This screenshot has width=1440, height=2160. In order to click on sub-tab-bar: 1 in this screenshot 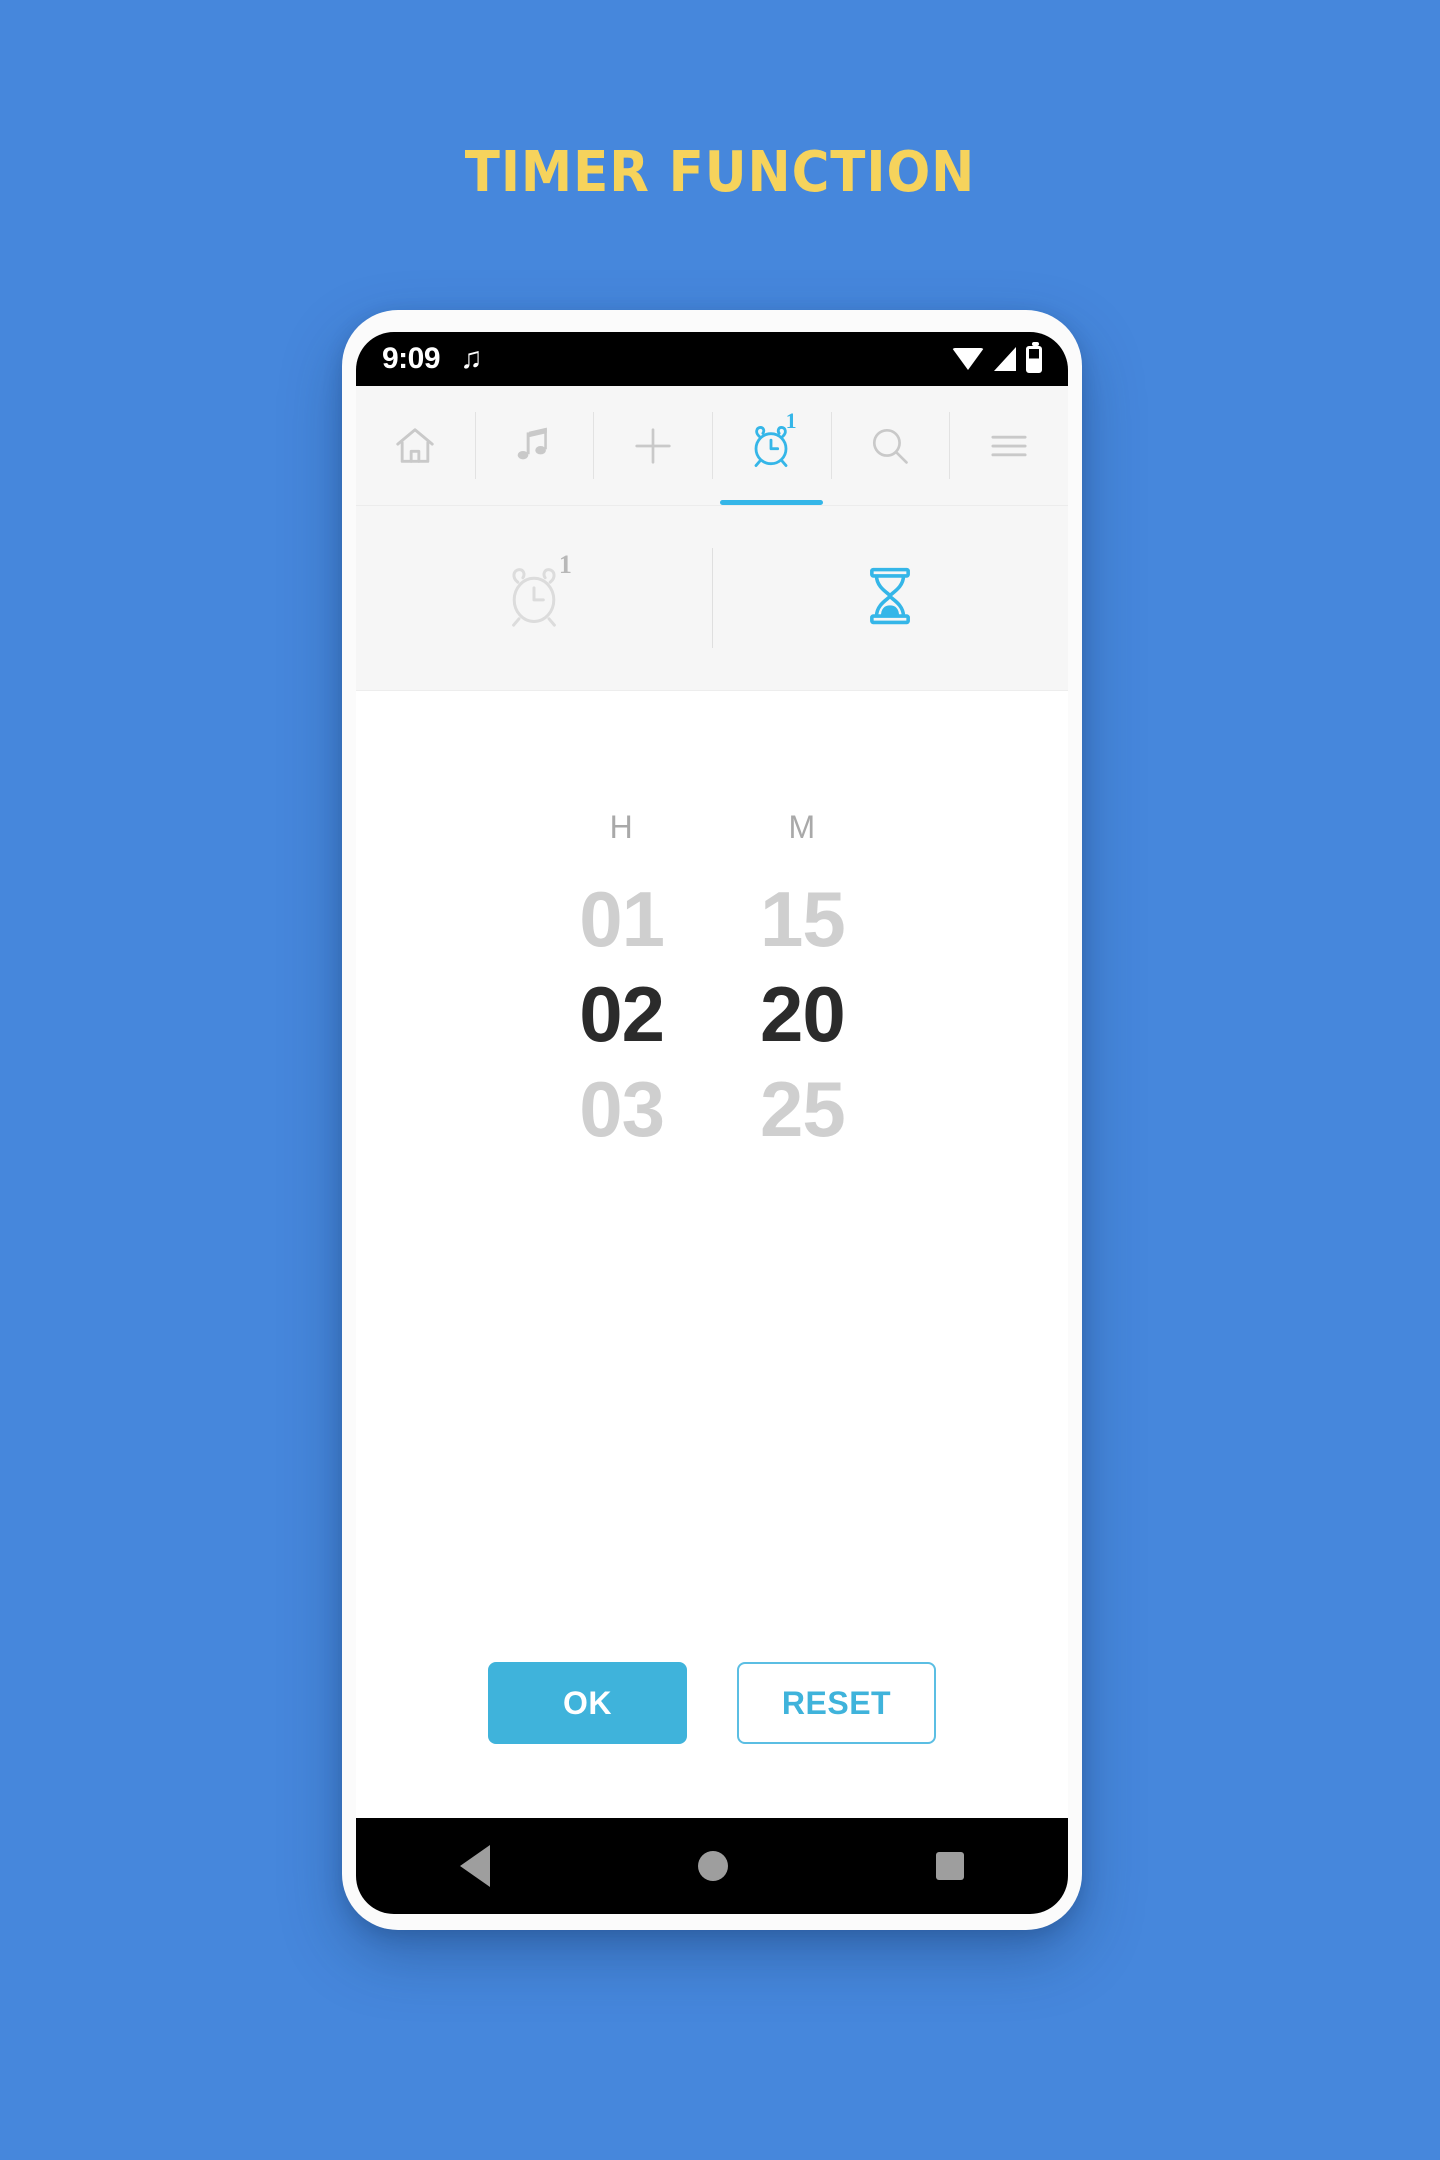, I will do `click(712, 598)`.